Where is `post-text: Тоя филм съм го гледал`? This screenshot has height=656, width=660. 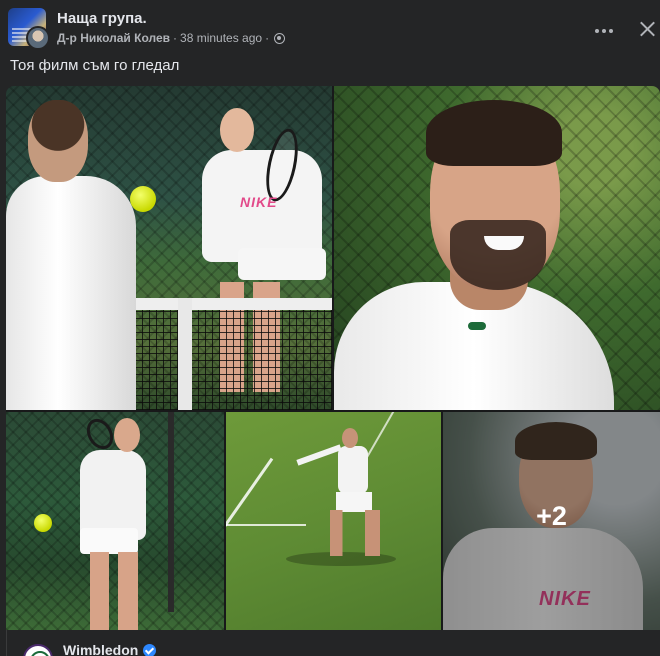
post-text: Тоя филм съм го гледал is located at coordinates (95, 65).